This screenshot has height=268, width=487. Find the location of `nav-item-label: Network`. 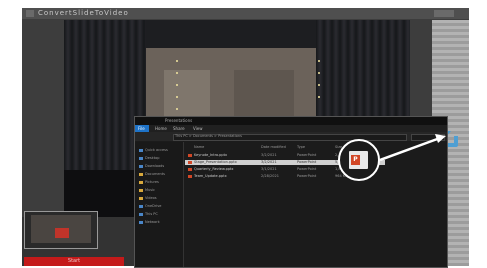

nav-item-label: Network is located at coordinates (152, 222).